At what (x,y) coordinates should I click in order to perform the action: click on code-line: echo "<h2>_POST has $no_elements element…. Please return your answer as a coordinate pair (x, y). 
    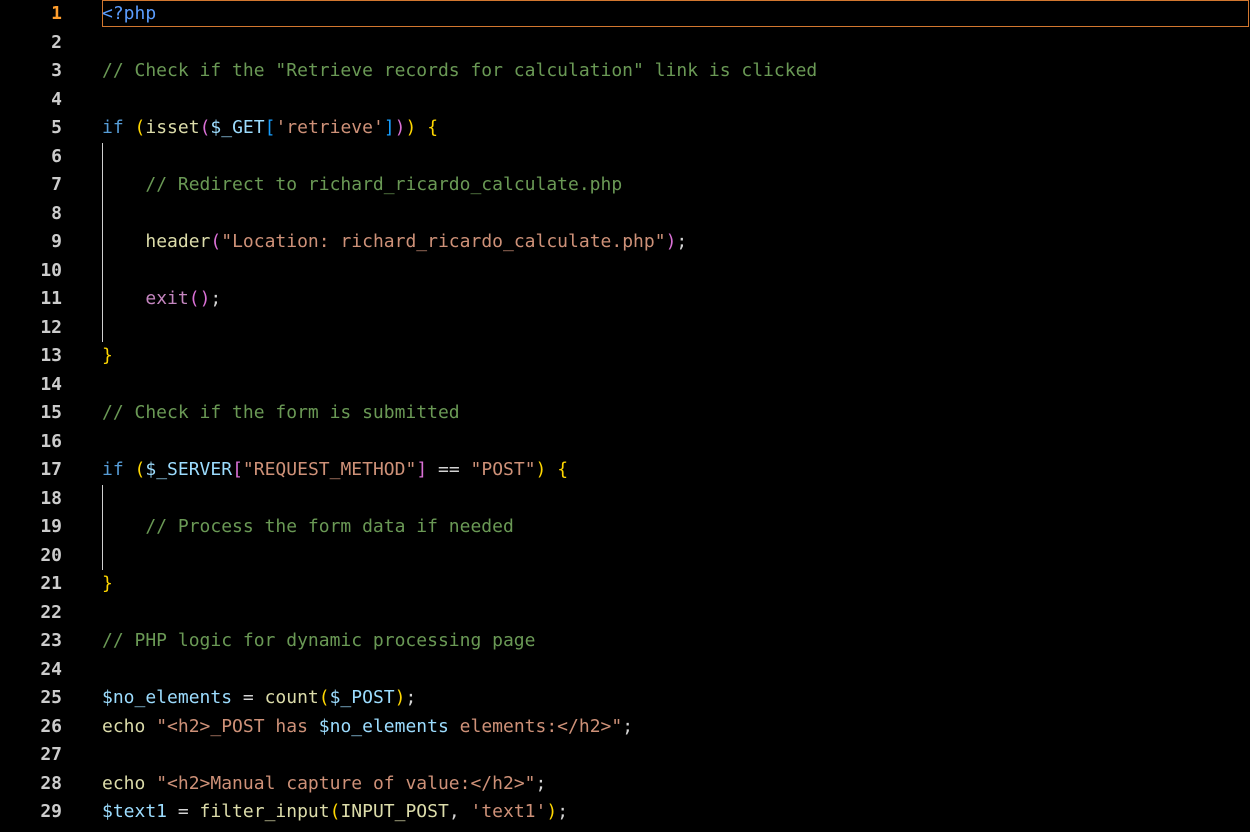
    Looking at the image, I should click on (676, 727).